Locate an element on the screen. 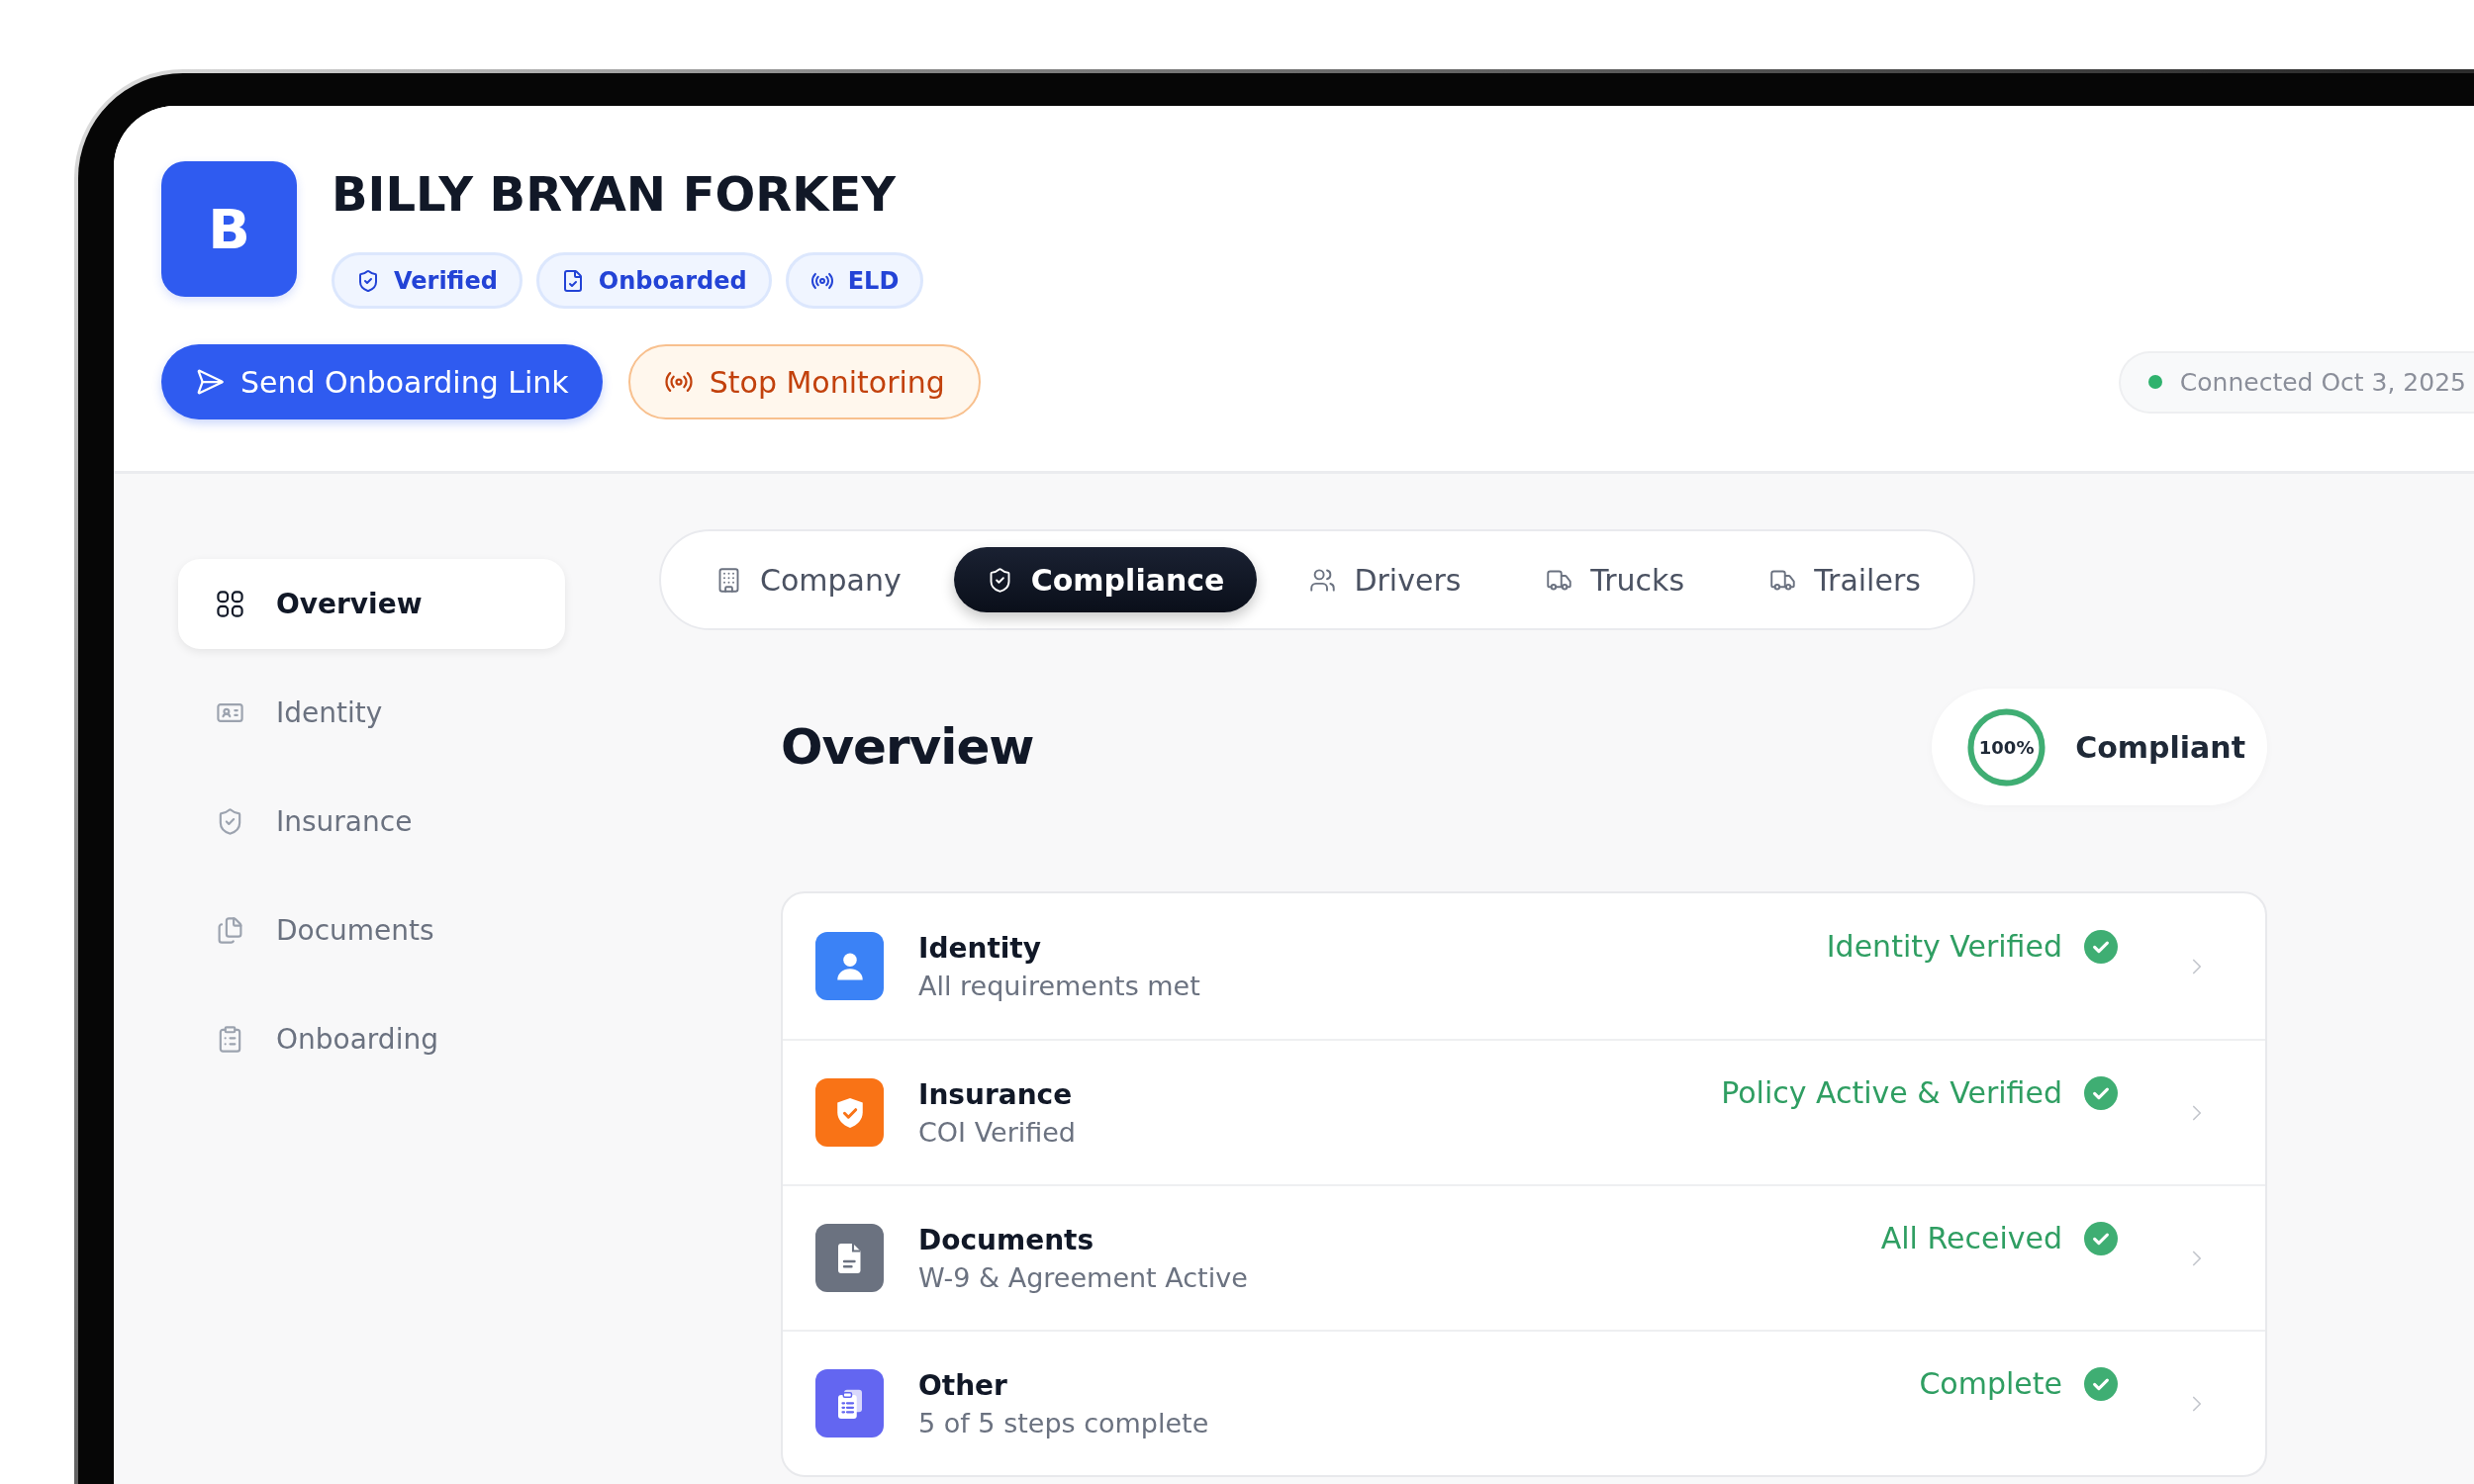 This screenshot has width=2474, height=1484. send-link-button: Send Onboarding Link is located at coordinates (382, 381).